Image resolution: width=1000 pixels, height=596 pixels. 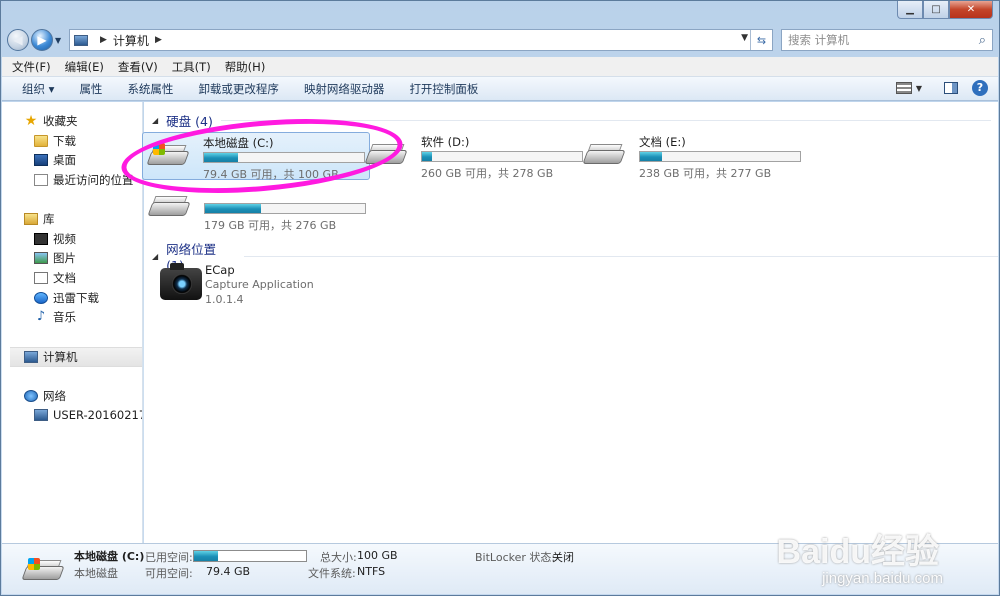 What do you see at coordinates (238, 143) in the screenshot?
I see `drive-name: 本地磁盘 (C:)` at bounding box center [238, 143].